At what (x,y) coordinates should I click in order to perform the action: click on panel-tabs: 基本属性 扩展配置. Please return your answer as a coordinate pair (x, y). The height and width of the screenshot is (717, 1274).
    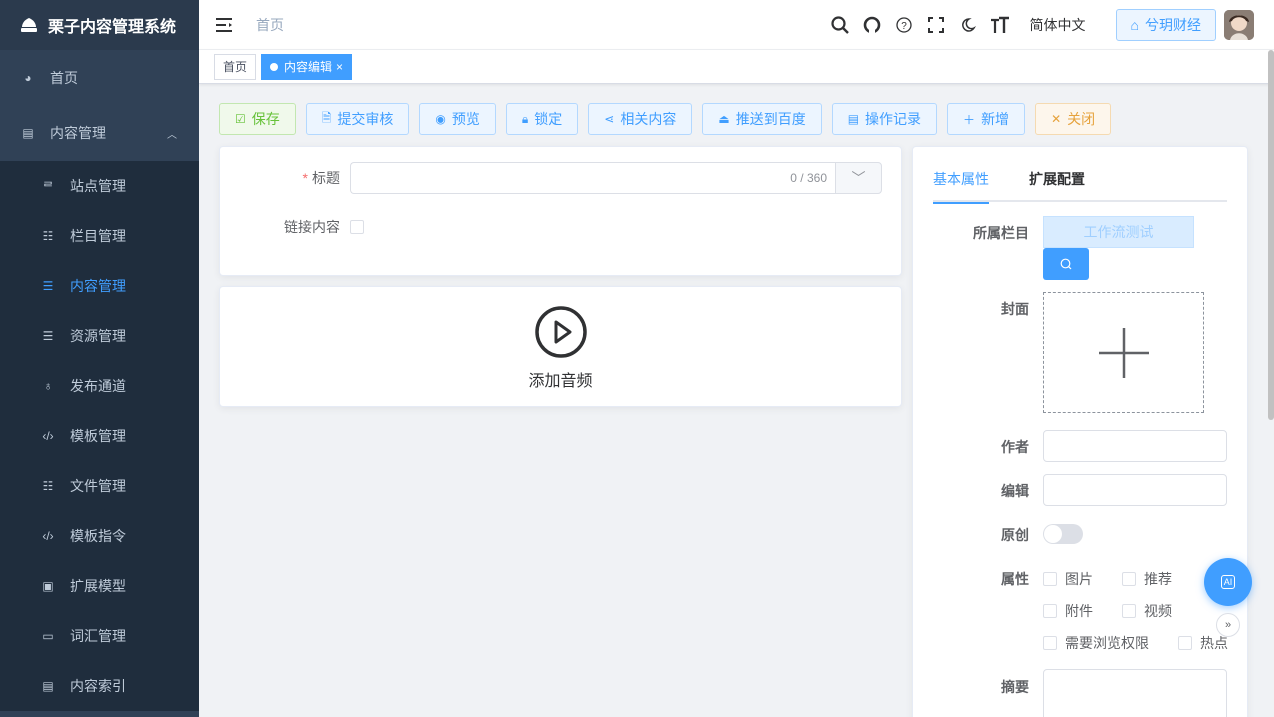
    Looking at the image, I should click on (1080, 186).